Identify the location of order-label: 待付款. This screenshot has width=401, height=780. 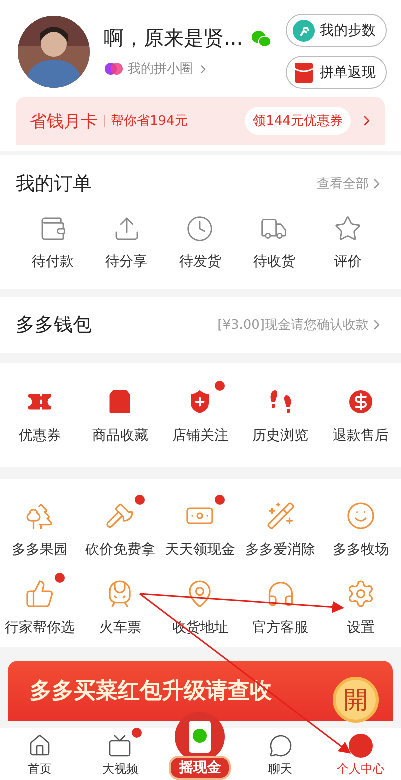
(53, 262).